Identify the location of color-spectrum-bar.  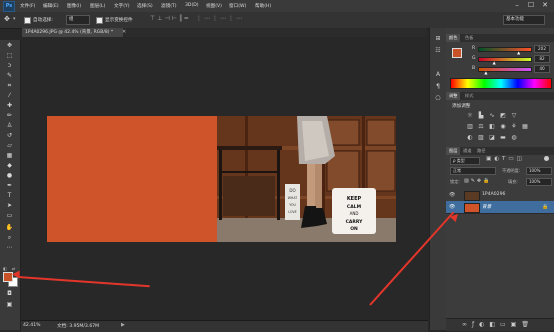
(501, 83).